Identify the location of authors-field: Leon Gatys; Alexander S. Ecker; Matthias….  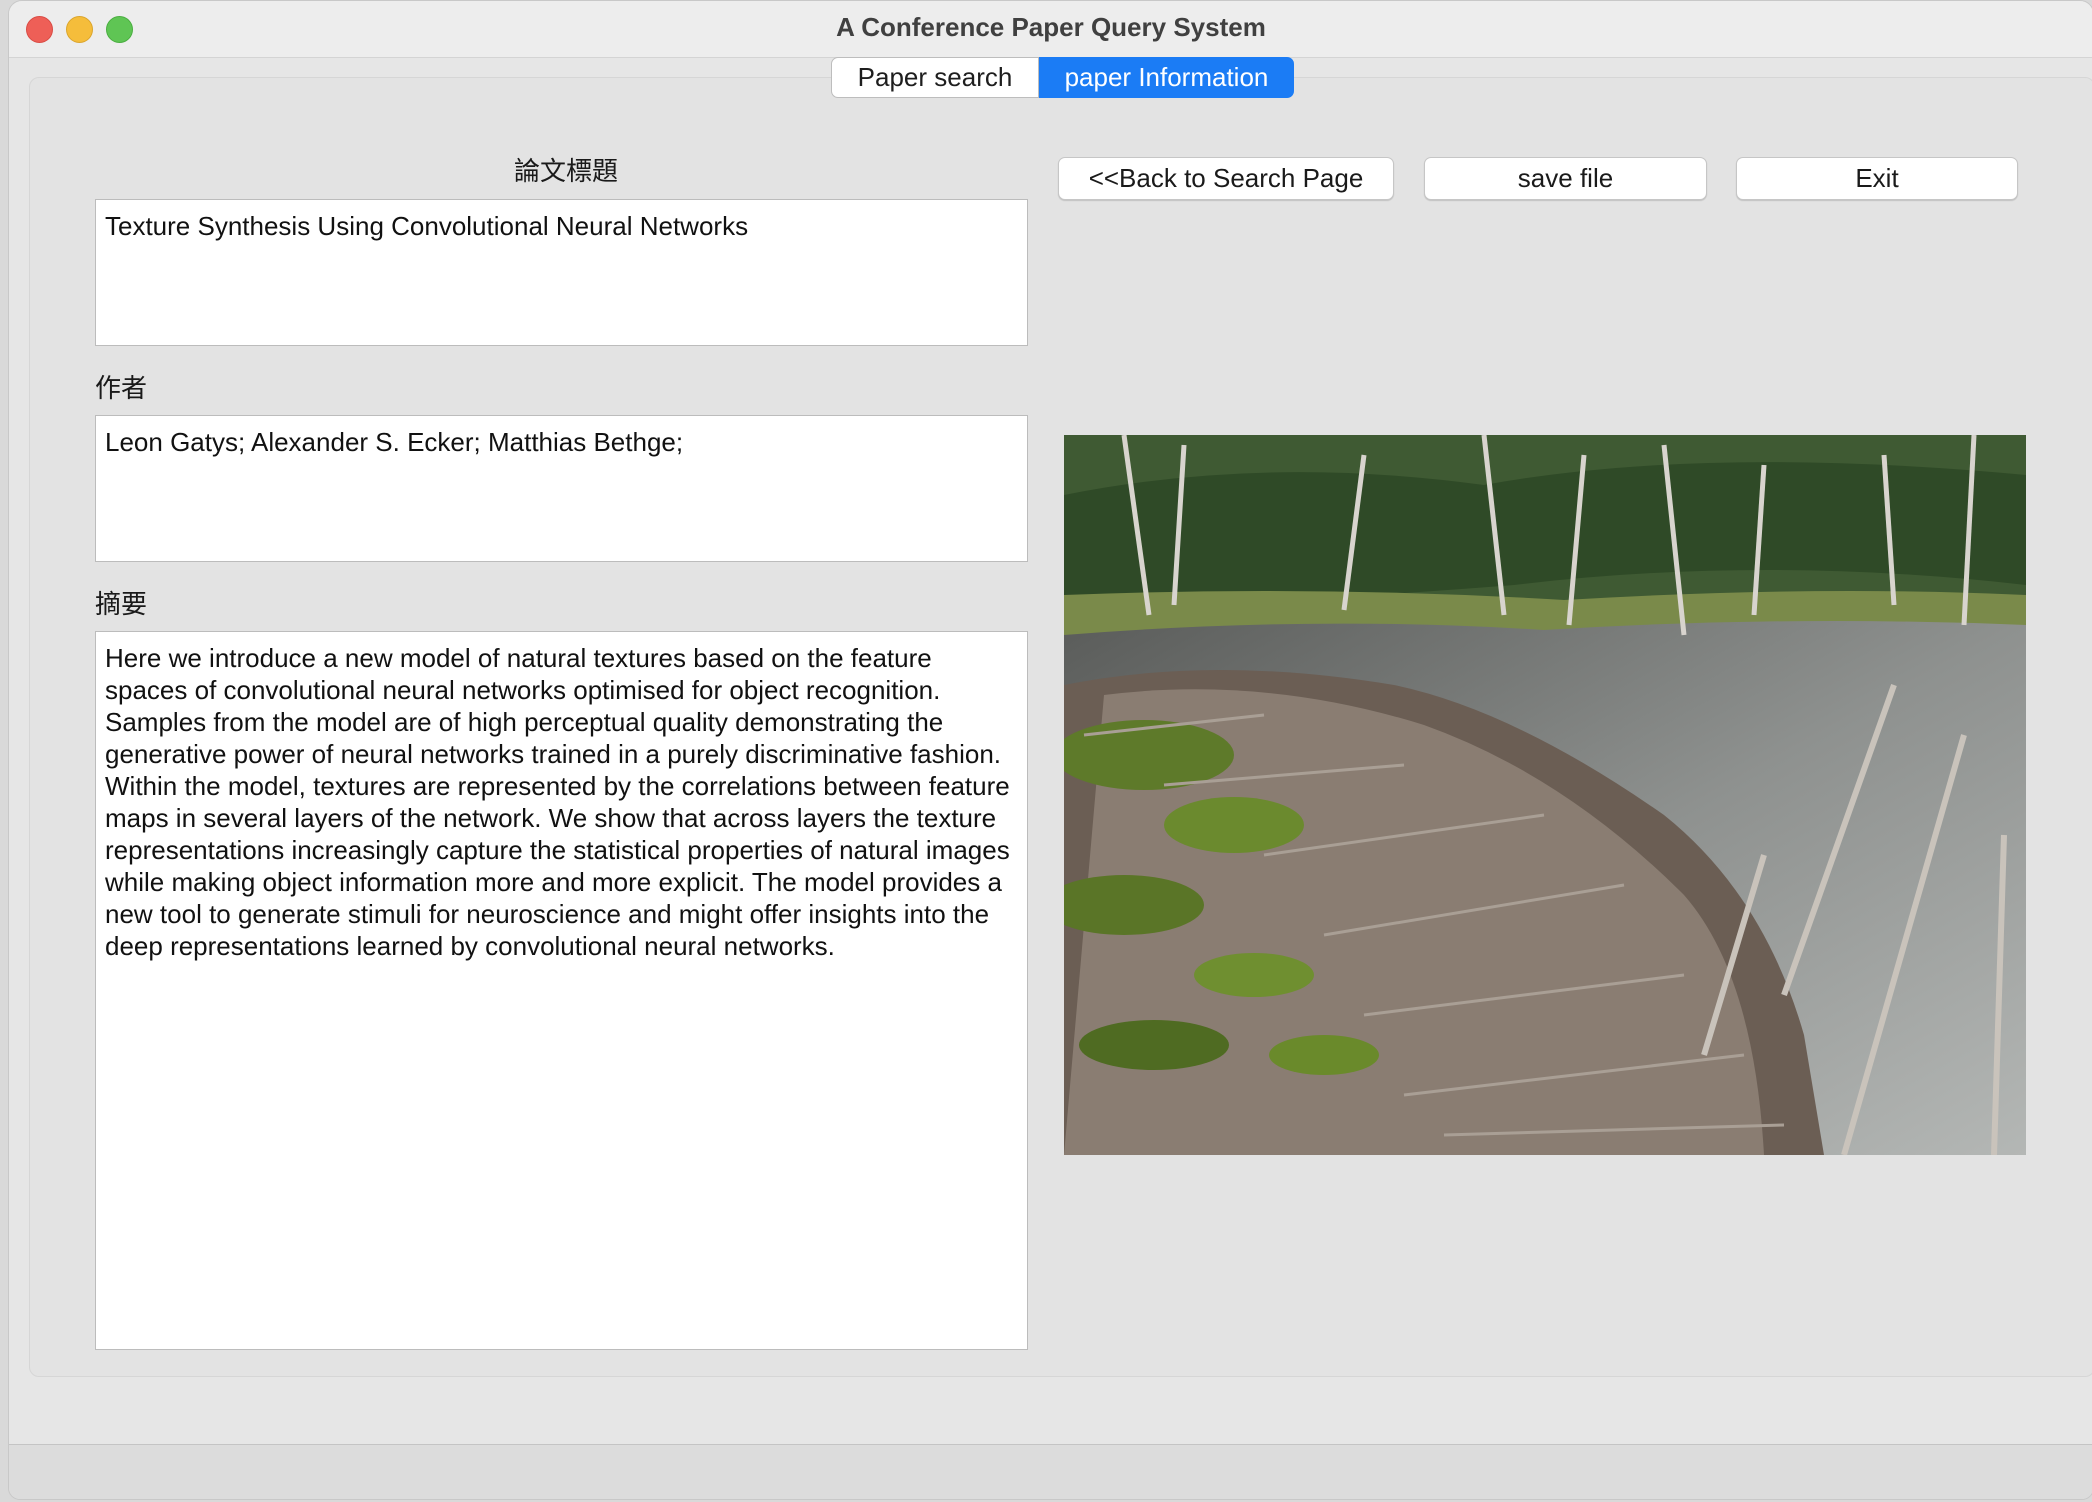
(561, 488).